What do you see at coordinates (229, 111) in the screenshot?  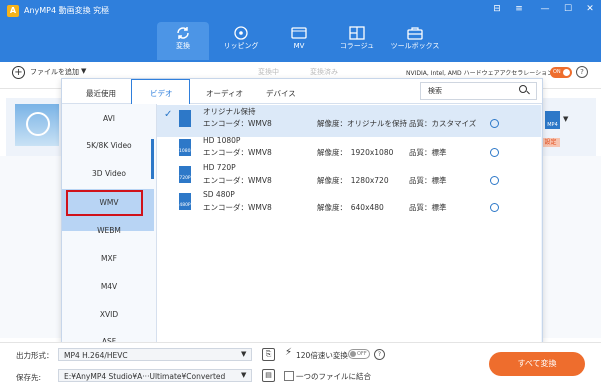 I see `preset-name: オリジナル保持` at bounding box center [229, 111].